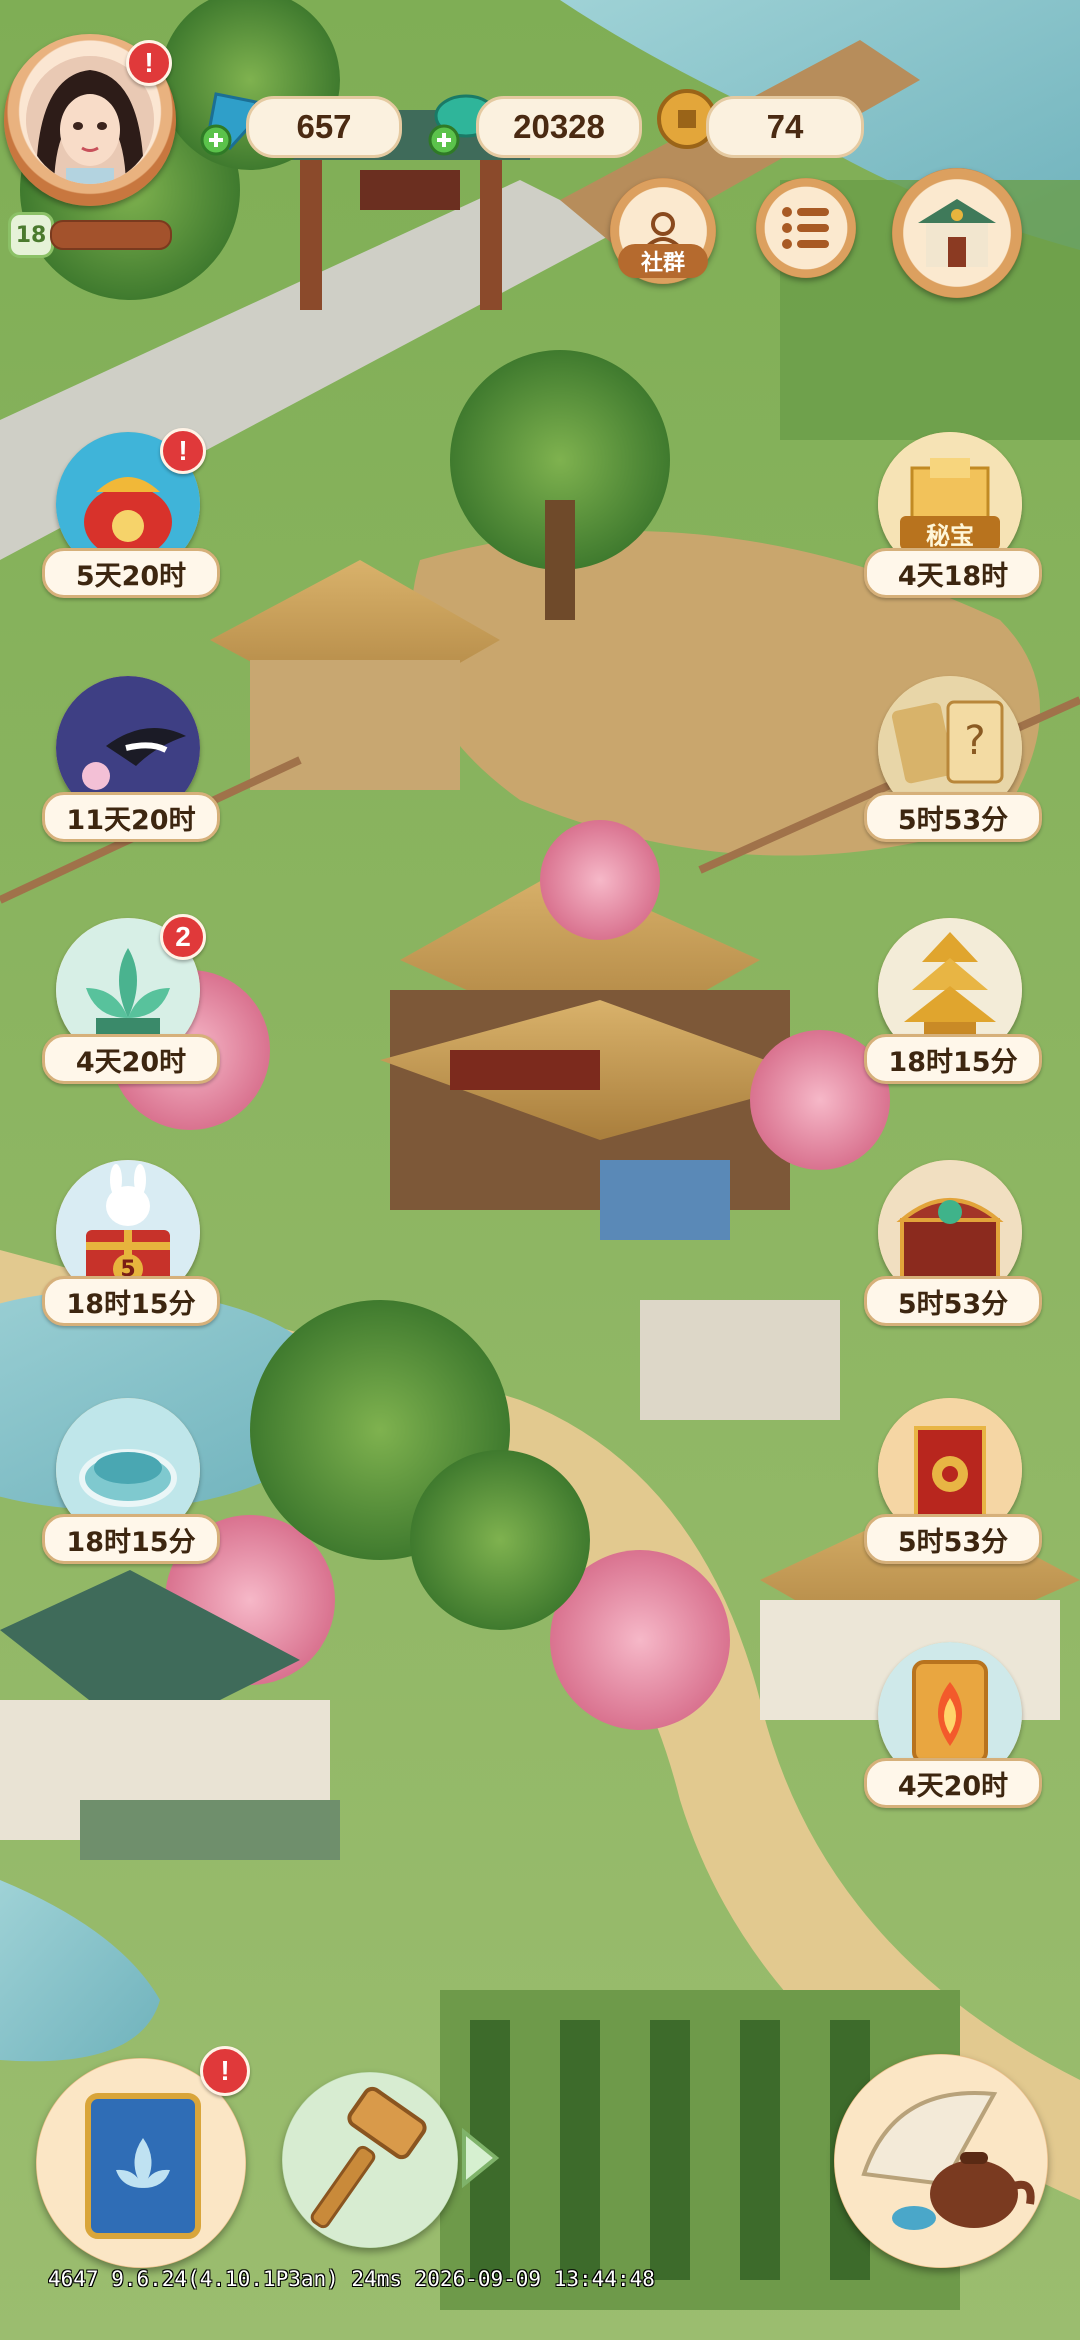 The image size is (1080, 2340). I want to click on rabbit-gift-timer: 18时15分, so click(131, 1301).